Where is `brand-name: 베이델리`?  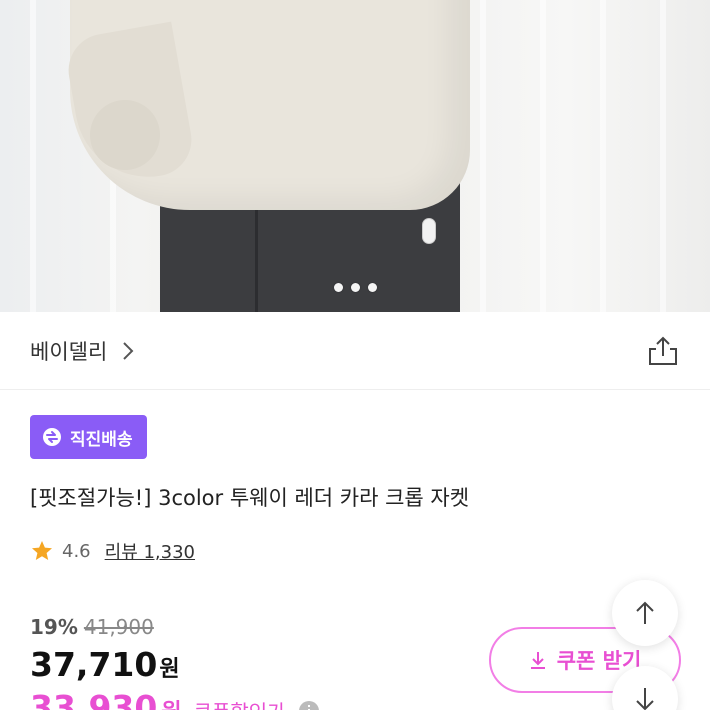
brand-name: 베이델리 is located at coordinates (68, 351).